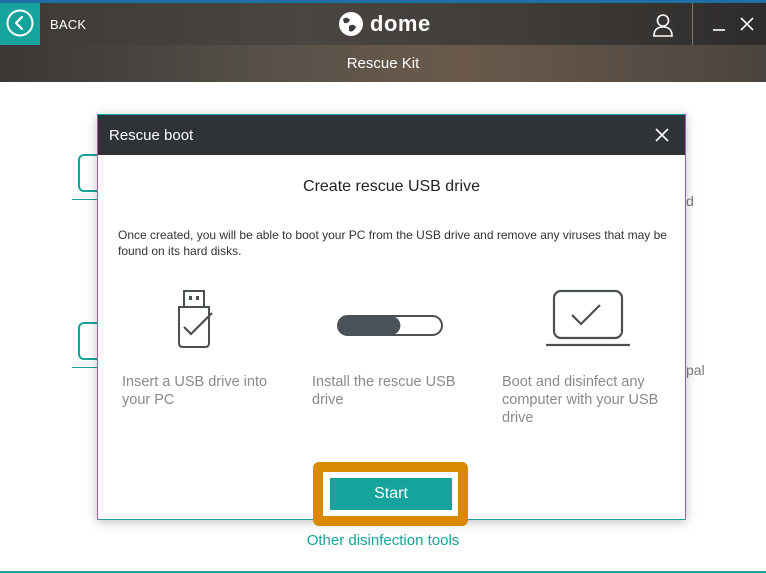 This screenshot has width=766, height=573. Describe the element at coordinates (151, 135) in the screenshot. I see `dialog-title: Rescue boot` at that location.